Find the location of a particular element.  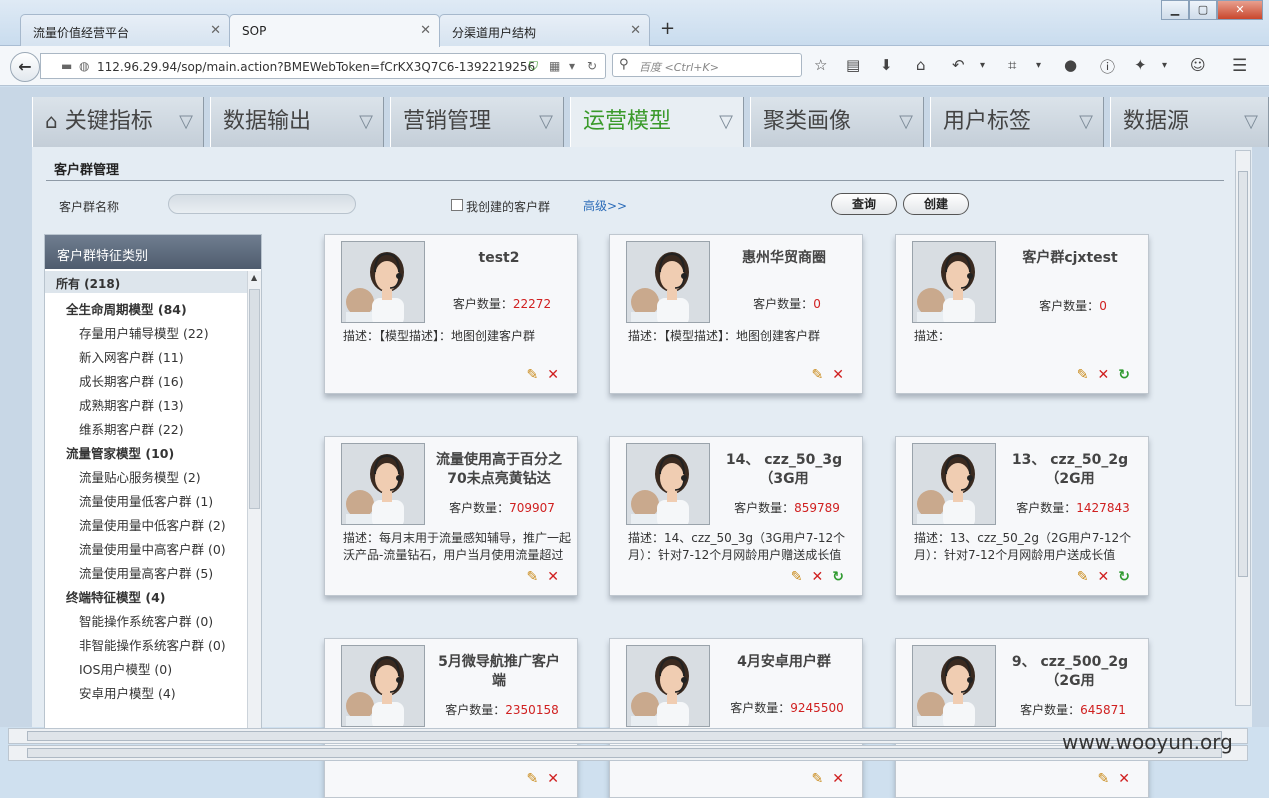

maximize-icon: ▢ is located at coordinates (1203, 10).